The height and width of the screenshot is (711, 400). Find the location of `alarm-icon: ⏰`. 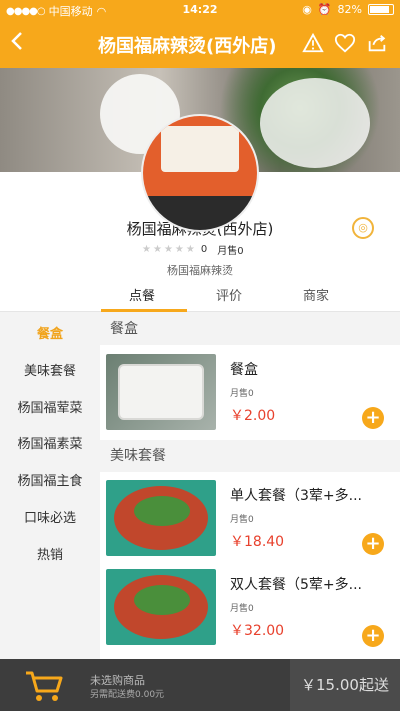

alarm-icon: ⏰ is located at coordinates (324, 9).